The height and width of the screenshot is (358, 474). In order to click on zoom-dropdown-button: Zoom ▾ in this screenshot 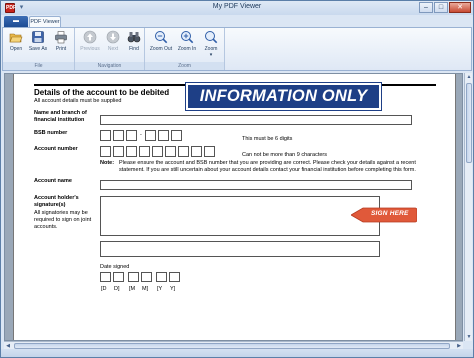, I will do `click(211, 45)`.